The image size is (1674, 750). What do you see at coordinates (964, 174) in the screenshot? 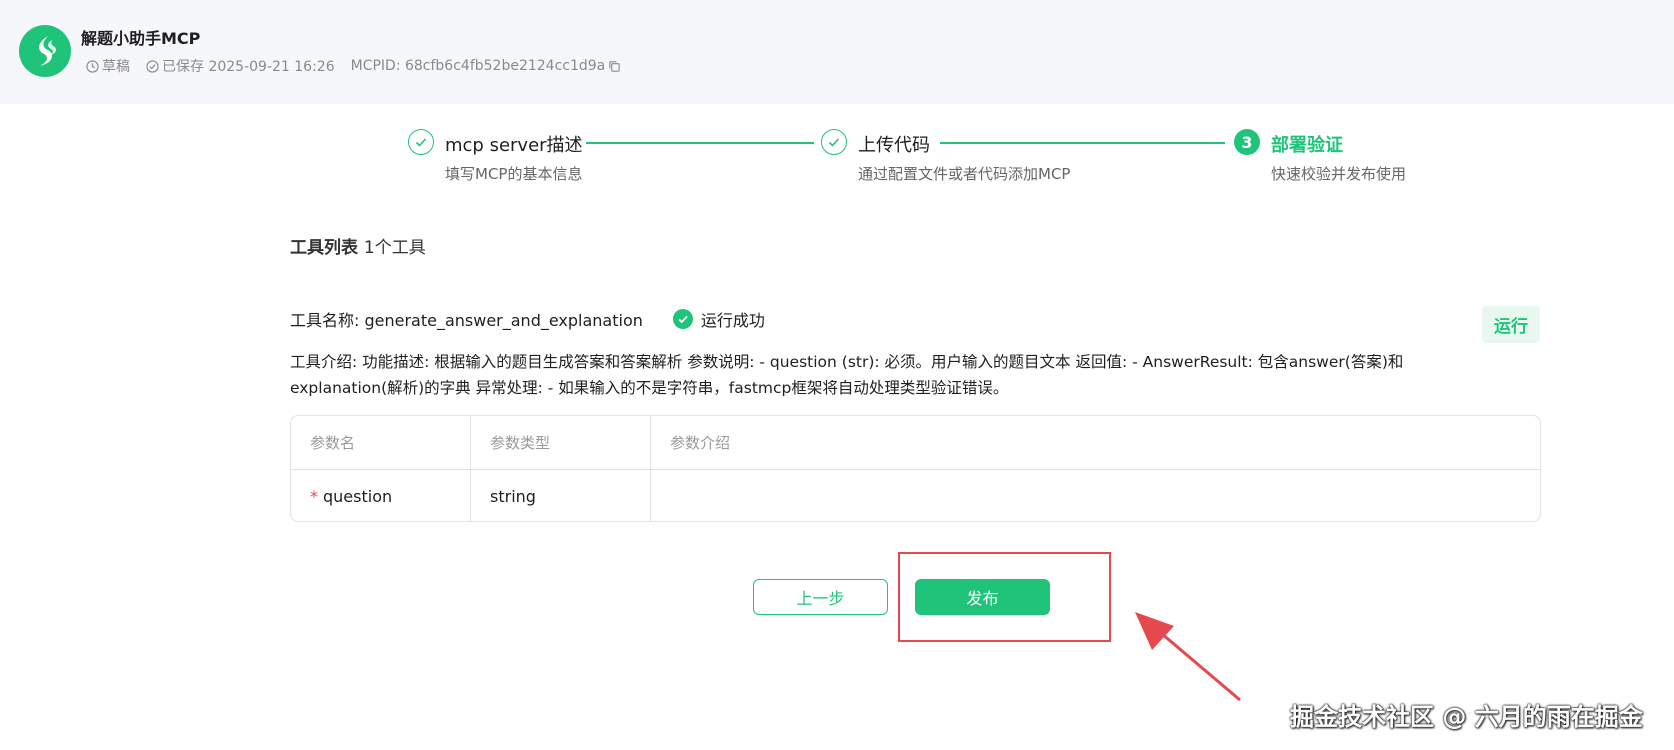
I see `step-2-desc: 通过配置文件或者代码添加MCP` at bounding box center [964, 174].